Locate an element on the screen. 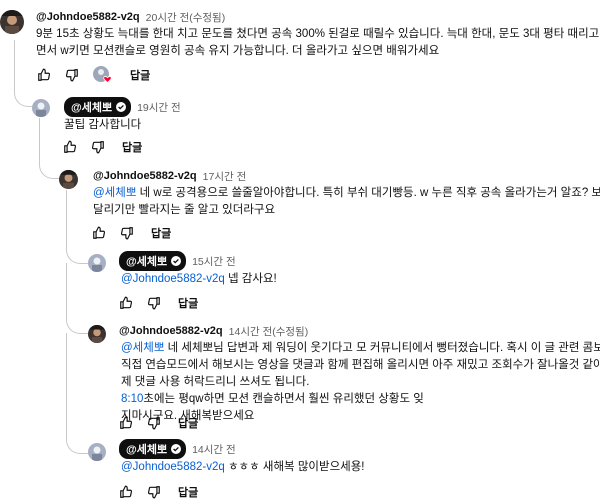 The height and width of the screenshot is (504, 600). comment-meta: @세체뽀 14시간 전 is located at coordinates (177, 449).